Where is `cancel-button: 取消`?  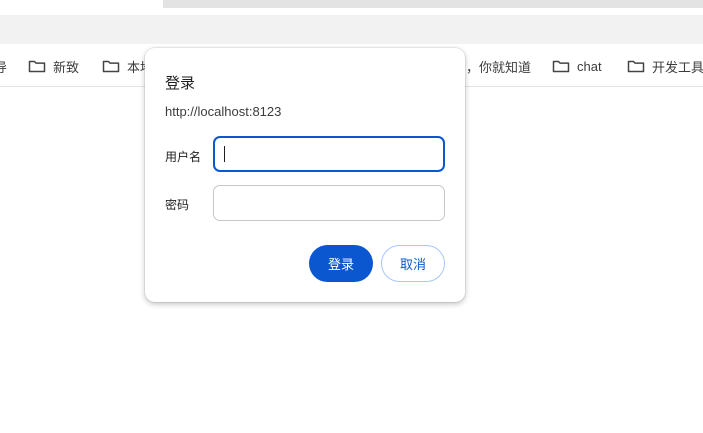
cancel-button: 取消 is located at coordinates (413, 263).